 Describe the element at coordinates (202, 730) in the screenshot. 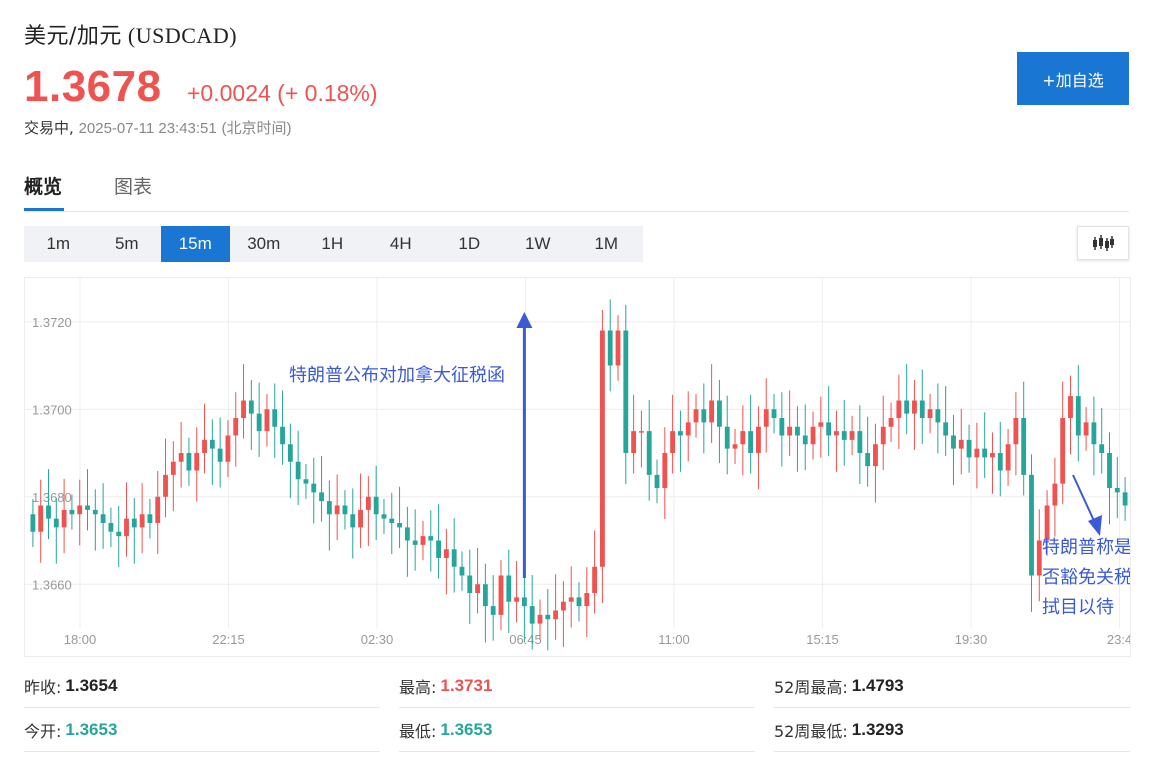

I see `stat-open: 今开: 1.3653` at that location.